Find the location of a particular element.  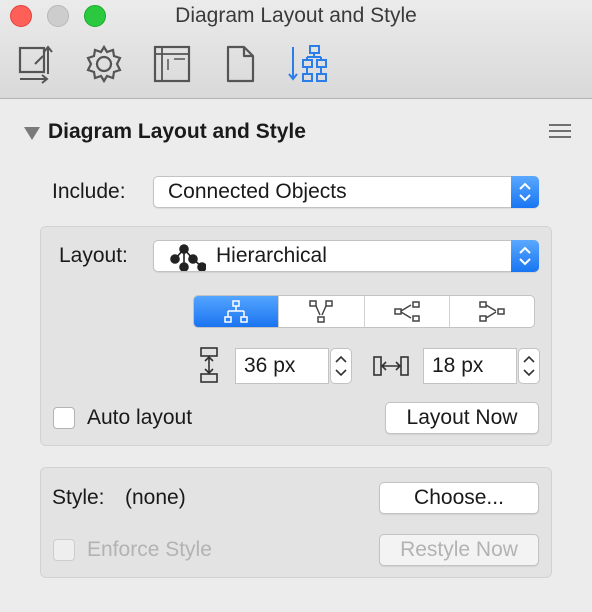

gear-icon is located at coordinates (104, 64).